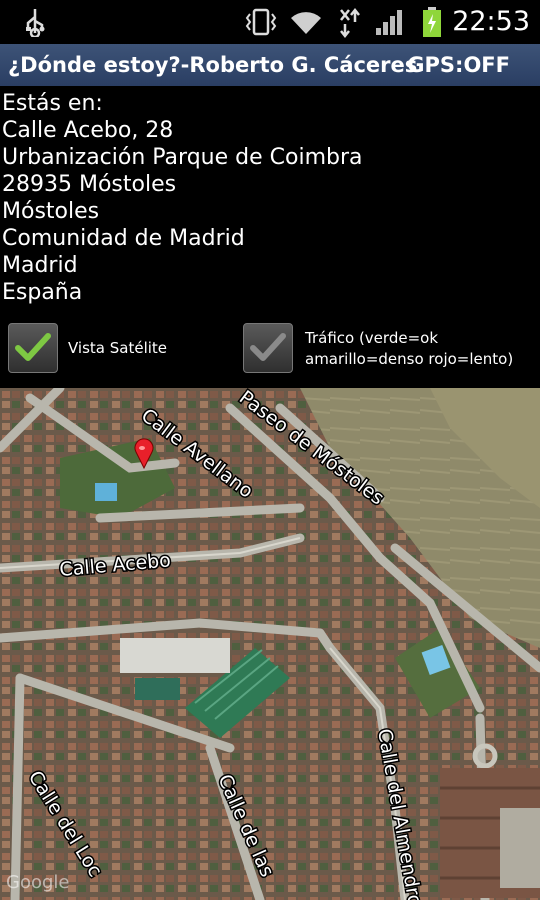 The width and height of the screenshot is (540, 900). Describe the element at coordinates (389, 22) in the screenshot. I see `signal-icon` at that location.